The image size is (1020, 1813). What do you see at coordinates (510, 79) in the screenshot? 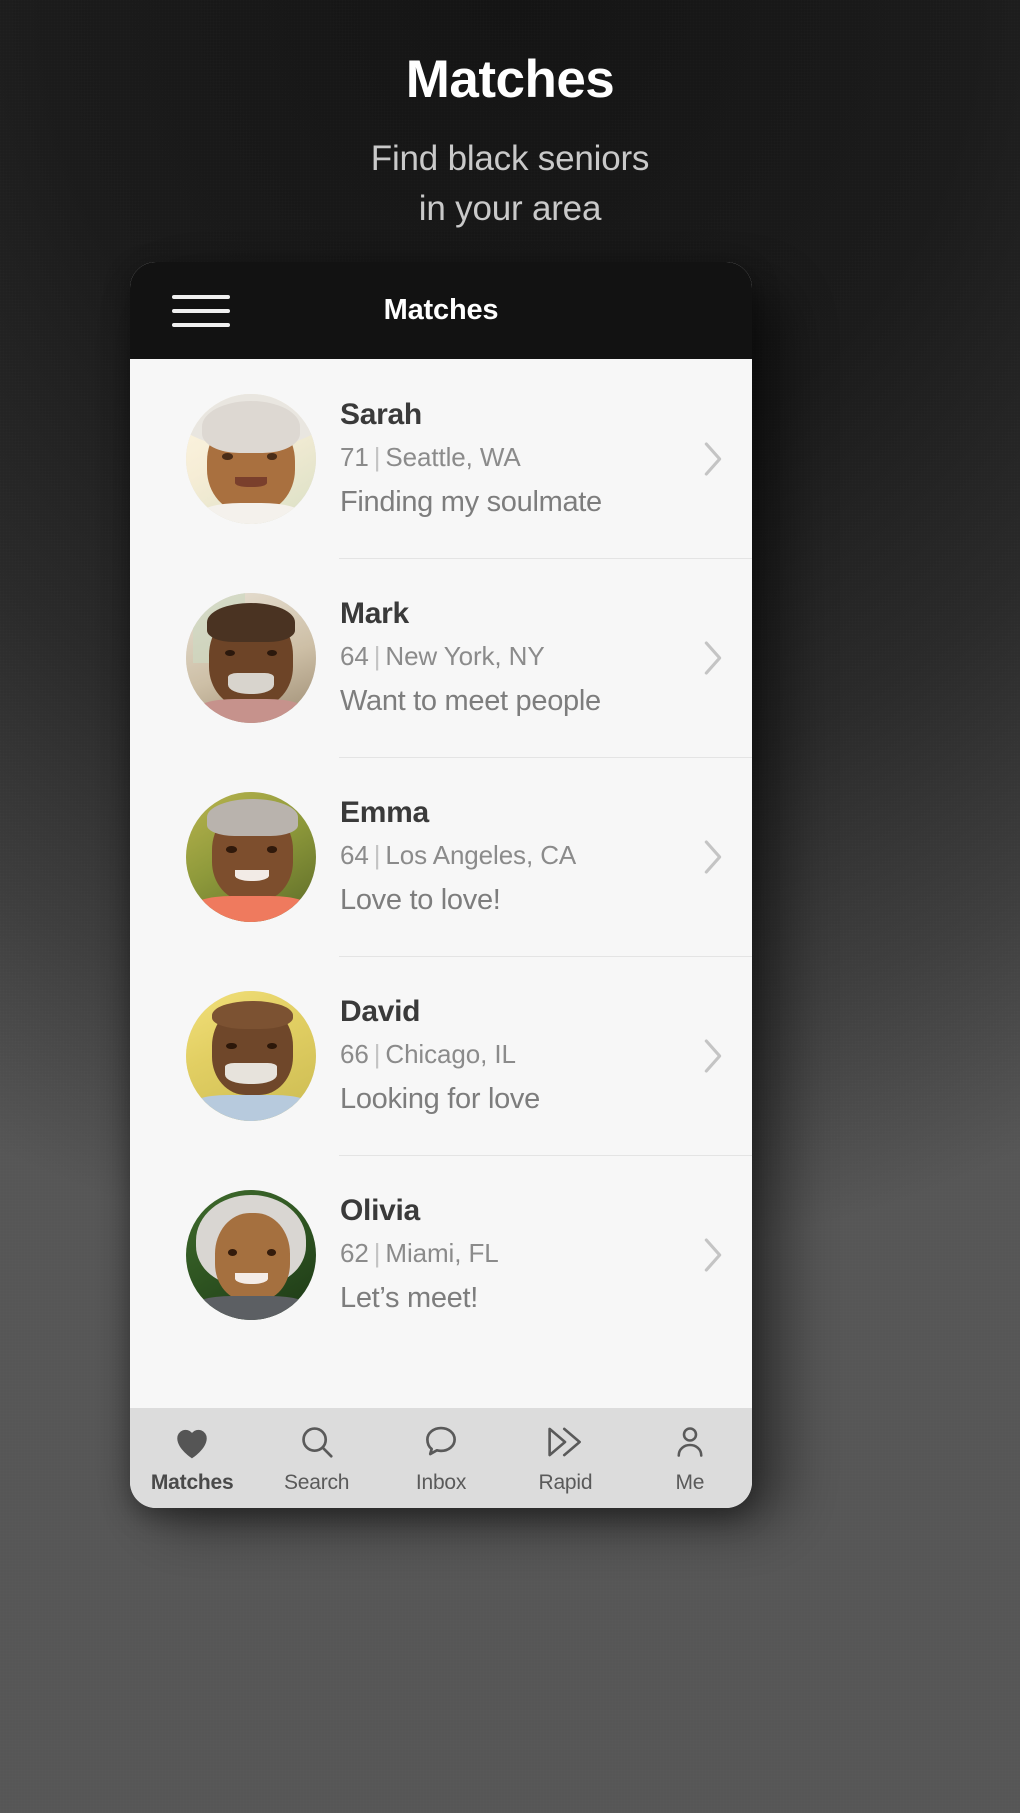
I see `page-title: Matches` at bounding box center [510, 79].